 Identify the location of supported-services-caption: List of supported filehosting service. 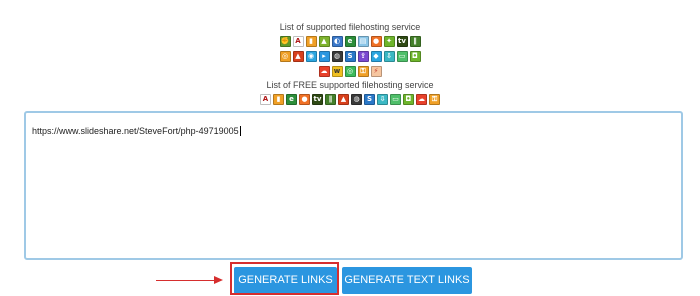
(350, 27).